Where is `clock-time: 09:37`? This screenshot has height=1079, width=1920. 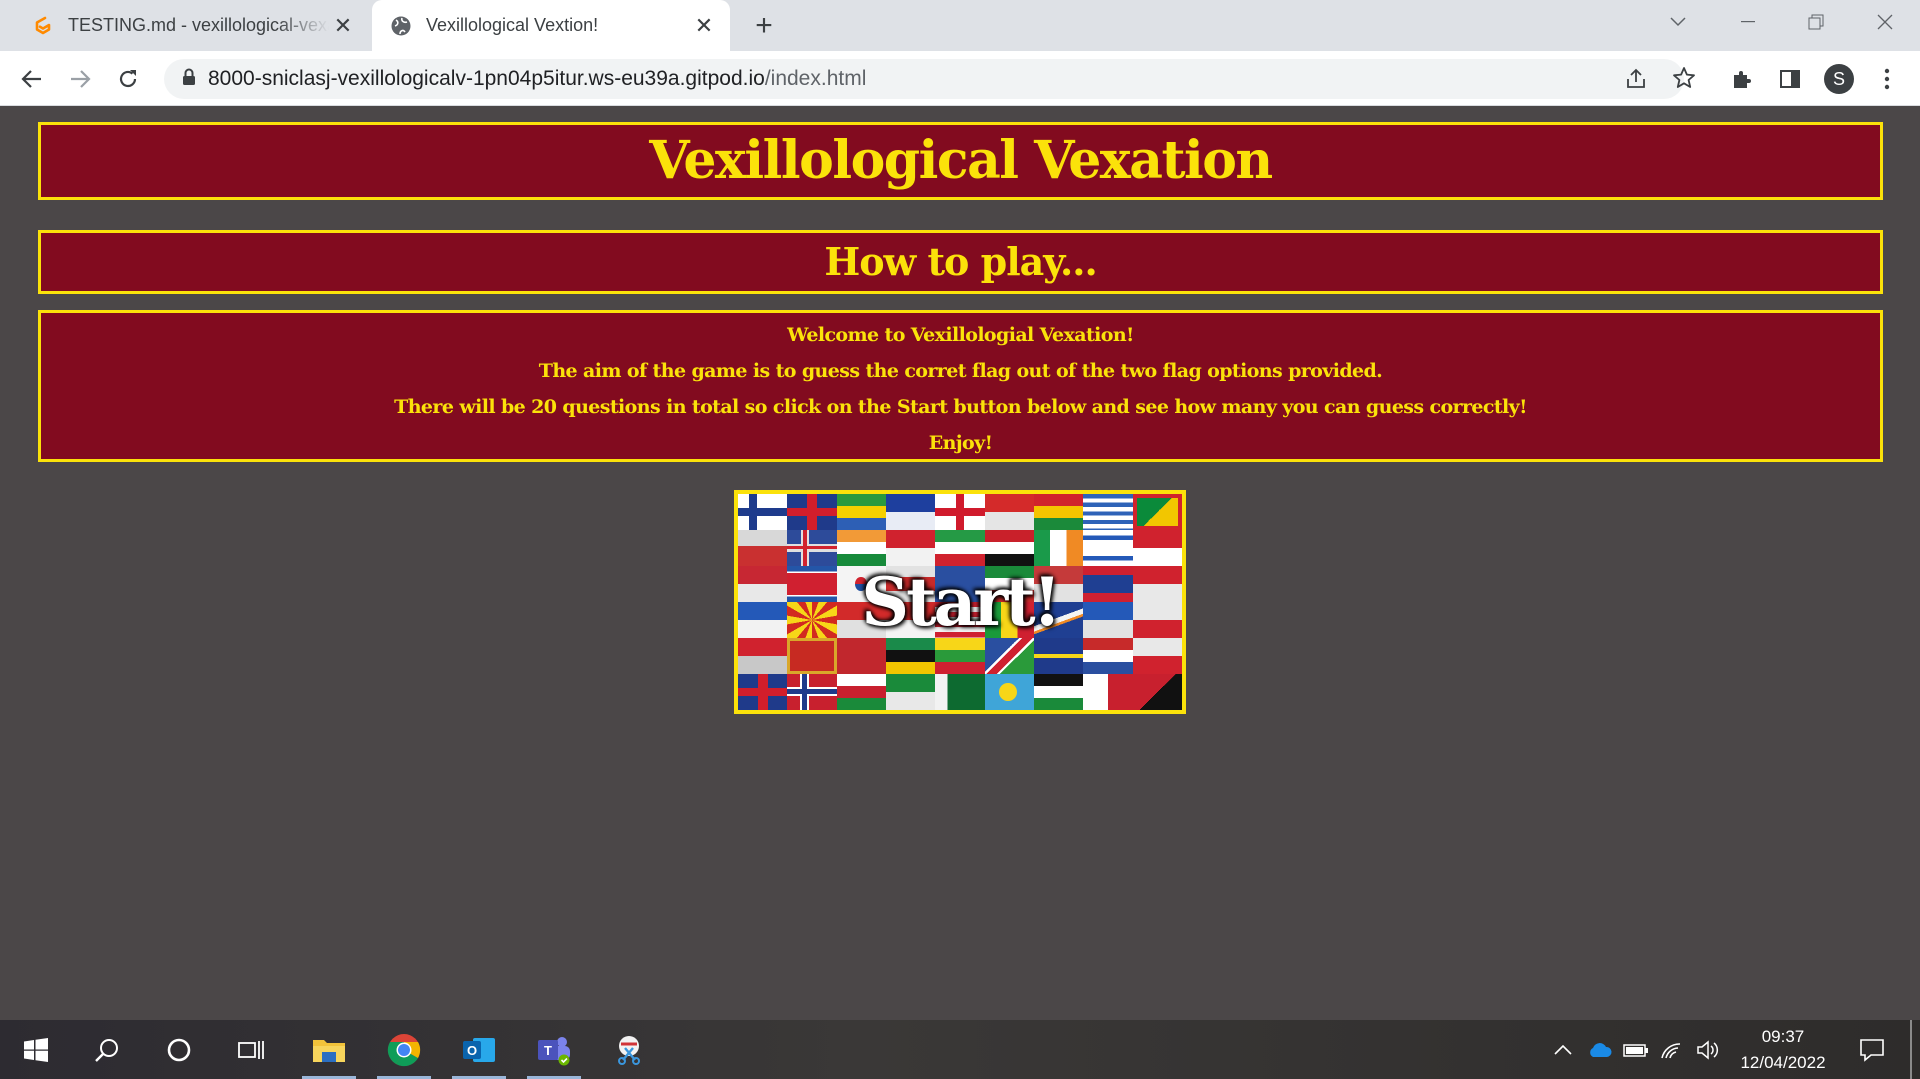 clock-time: 09:37 is located at coordinates (1783, 1036).